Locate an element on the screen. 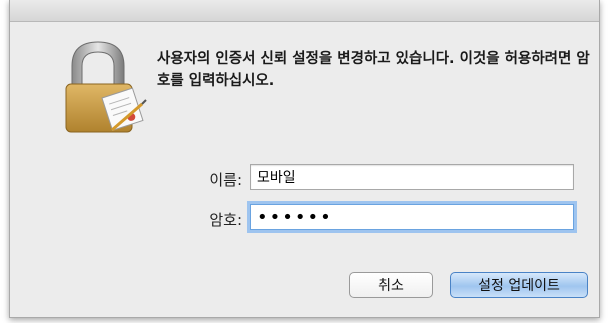 Image resolution: width=610 pixels, height=323 pixels. lock-icon is located at coordinates (103, 86).